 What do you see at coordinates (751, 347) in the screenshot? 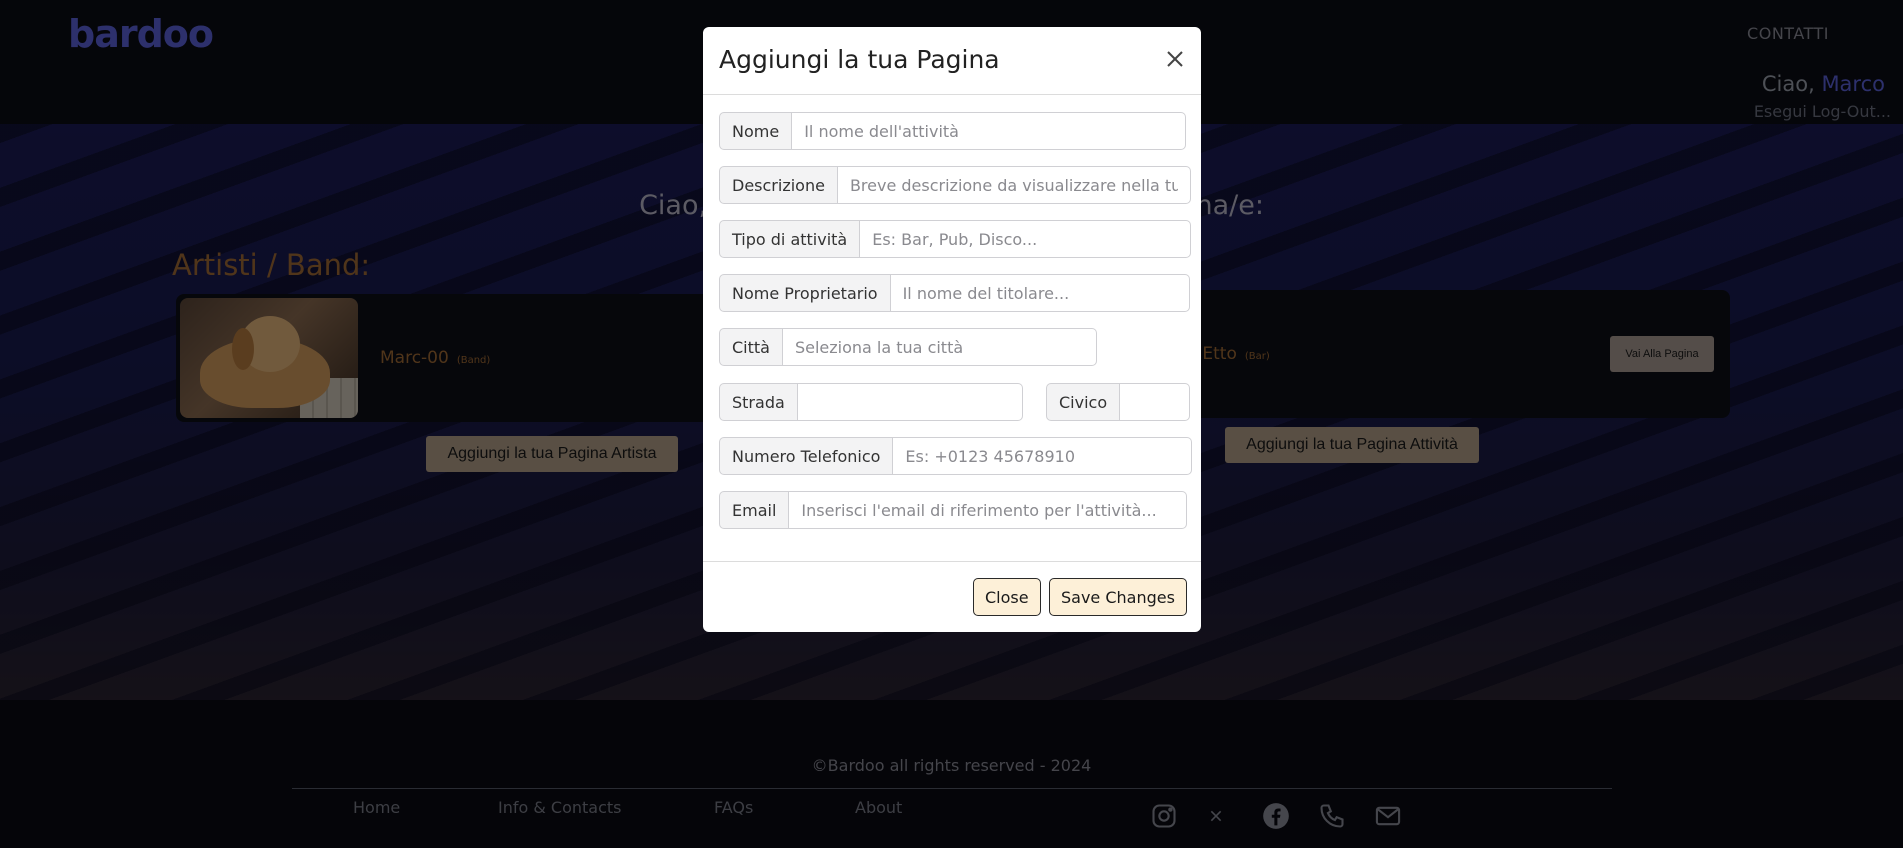
I see `citta-label: Città` at bounding box center [751, 347].